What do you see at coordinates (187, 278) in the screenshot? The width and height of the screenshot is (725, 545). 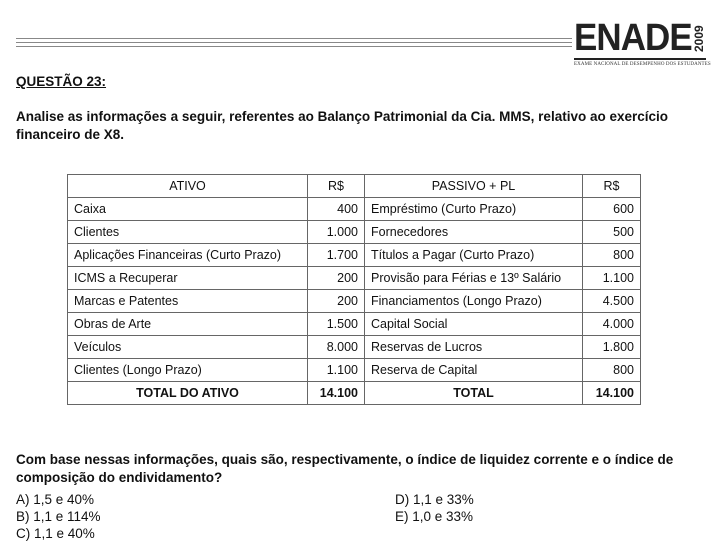 I see `asset-name: ICMS a Recuperar` at bounding box center [187, 278].